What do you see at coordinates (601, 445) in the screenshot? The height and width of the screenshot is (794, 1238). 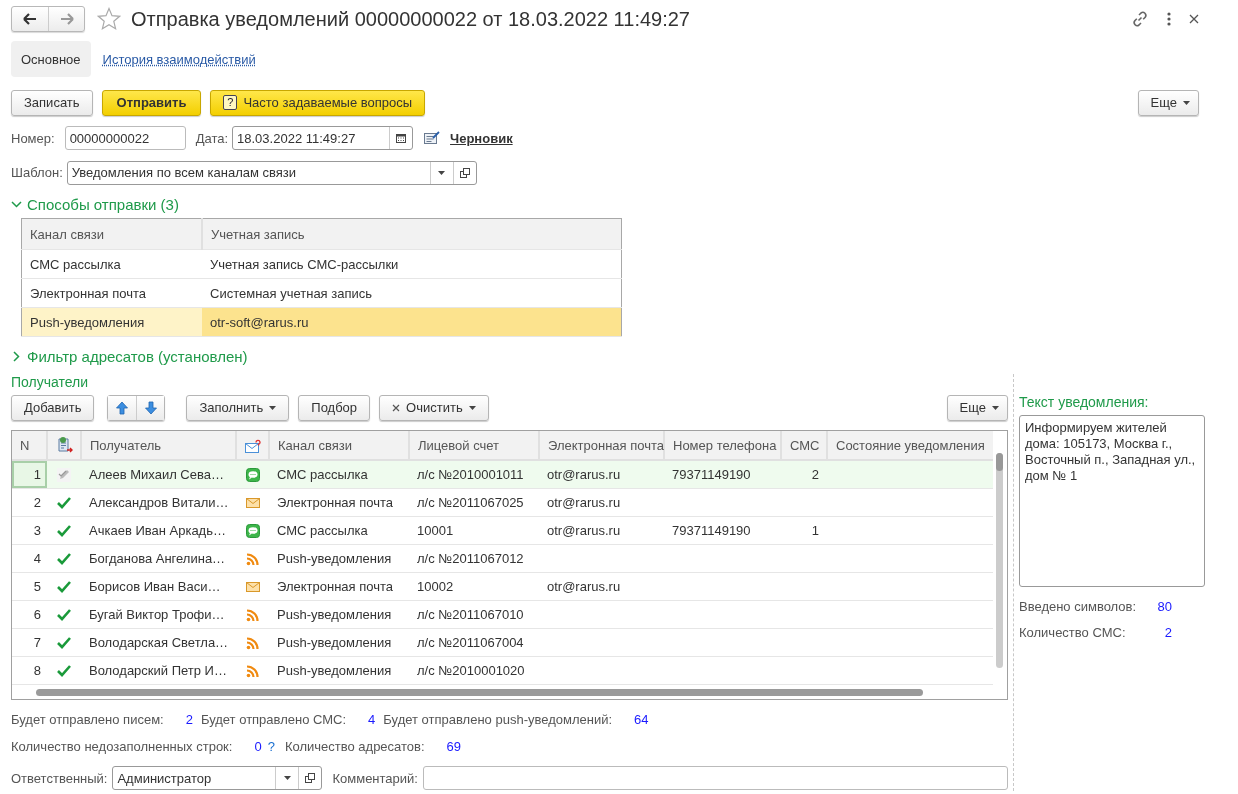 I see `column-header: Электронная почта` at bounding box center [601, 445].